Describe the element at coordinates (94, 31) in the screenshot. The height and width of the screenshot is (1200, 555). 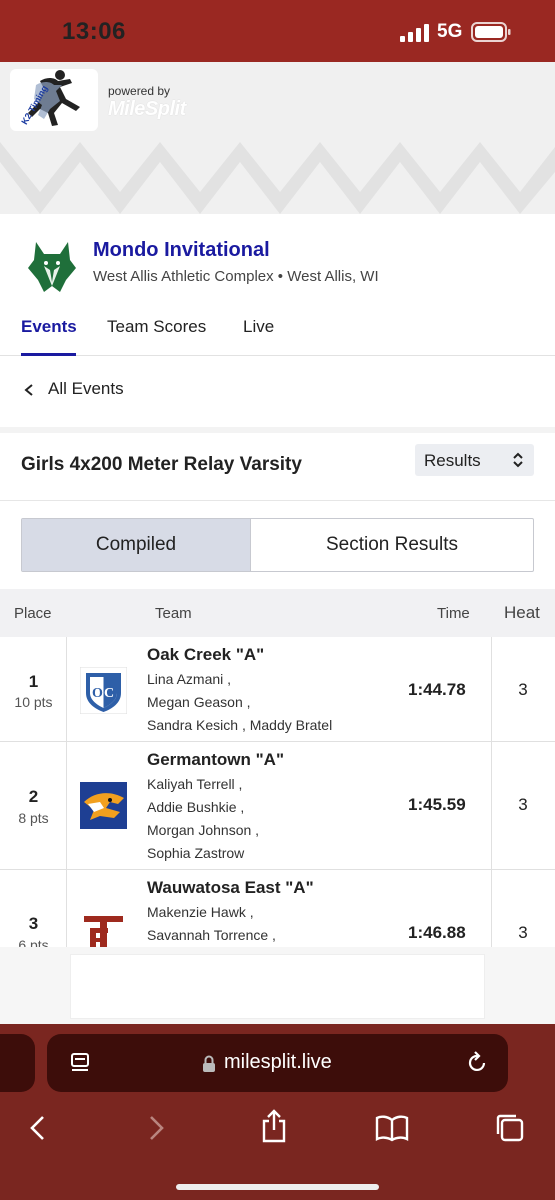
I see `status-time: 13:06` at that location.